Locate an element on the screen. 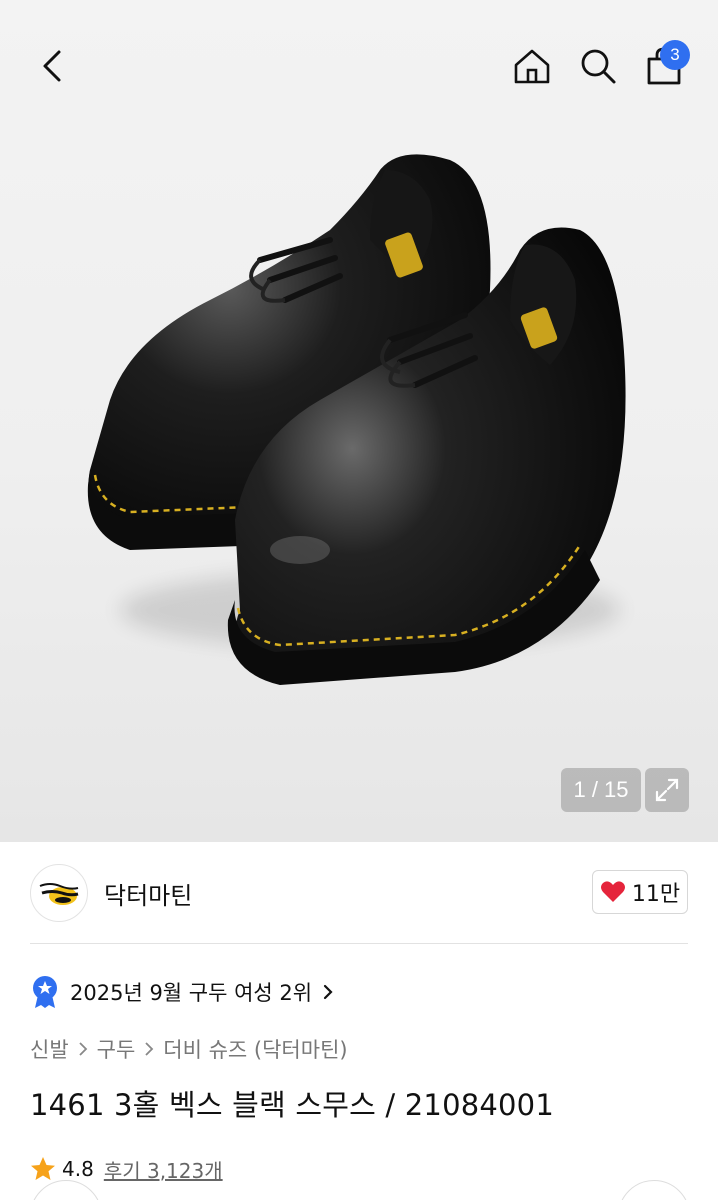 Image resolution: width=718 pixels, height=1200 pixels. rating-value: 4.8 is located at coordinates (78, 1169).